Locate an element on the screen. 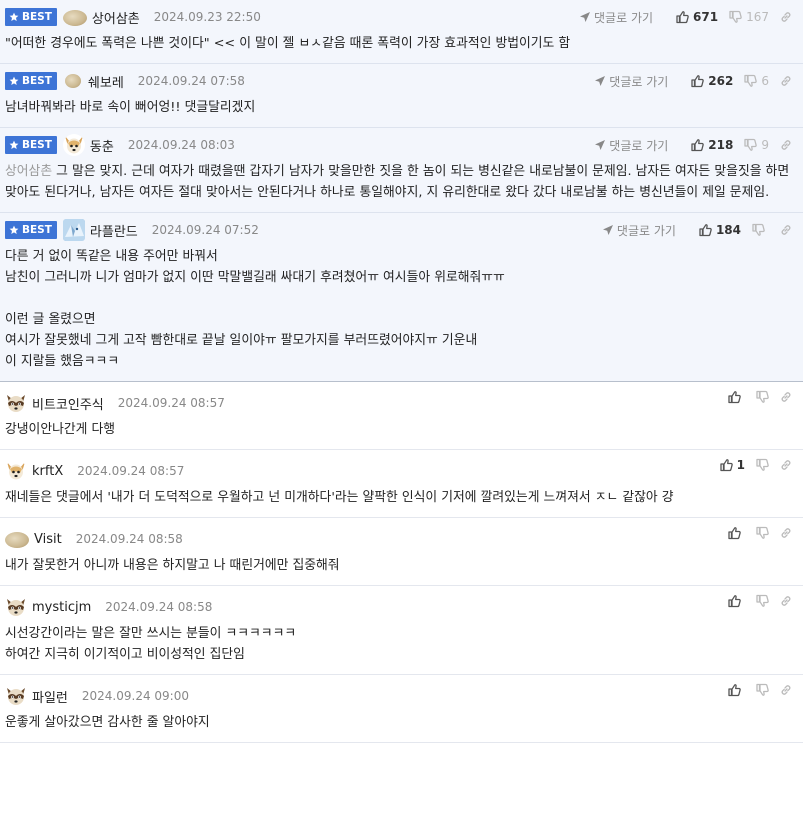  comment-date: 2024.09.24 08:58 is located at coordinates (159, 607).